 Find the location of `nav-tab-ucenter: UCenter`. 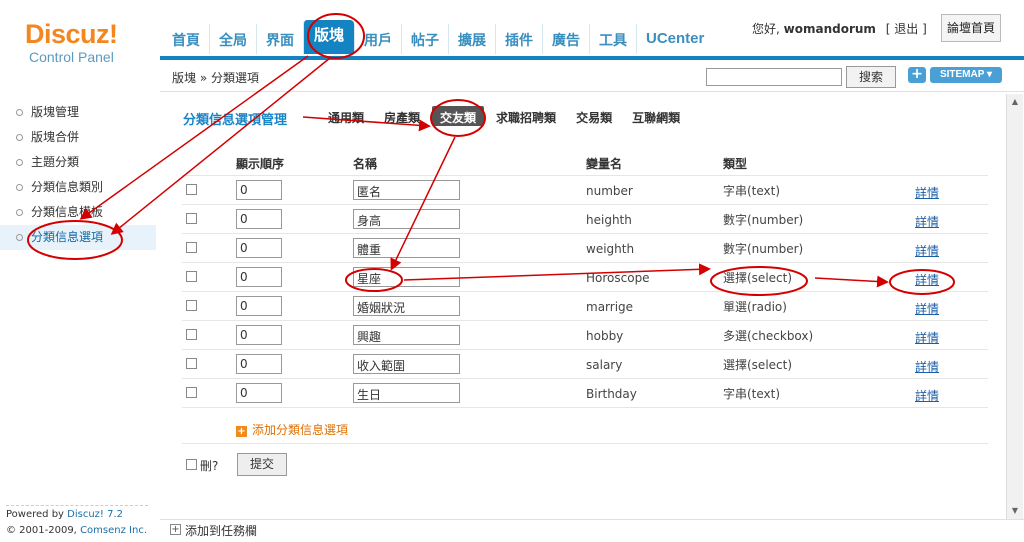

nav-tab-ucenter: UCenter is located at coordinates (674, 39).